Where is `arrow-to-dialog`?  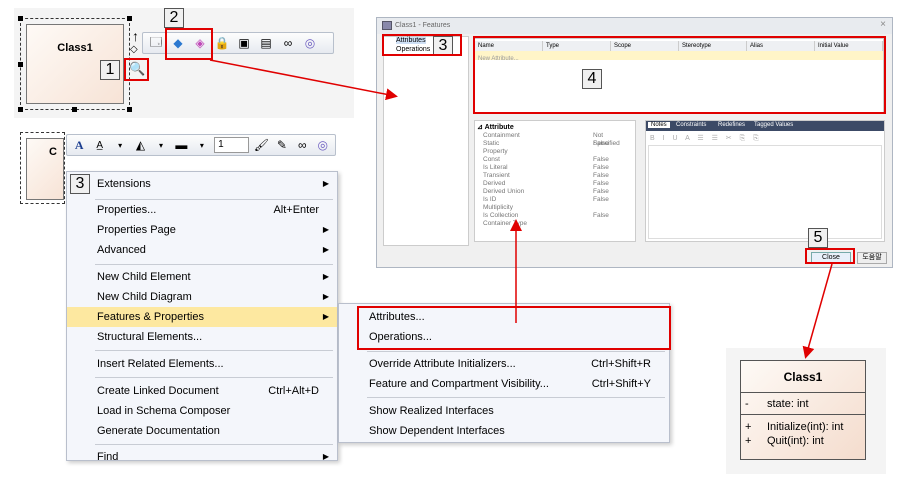
arrow-to-dialog is located at coordinates (303, 80).